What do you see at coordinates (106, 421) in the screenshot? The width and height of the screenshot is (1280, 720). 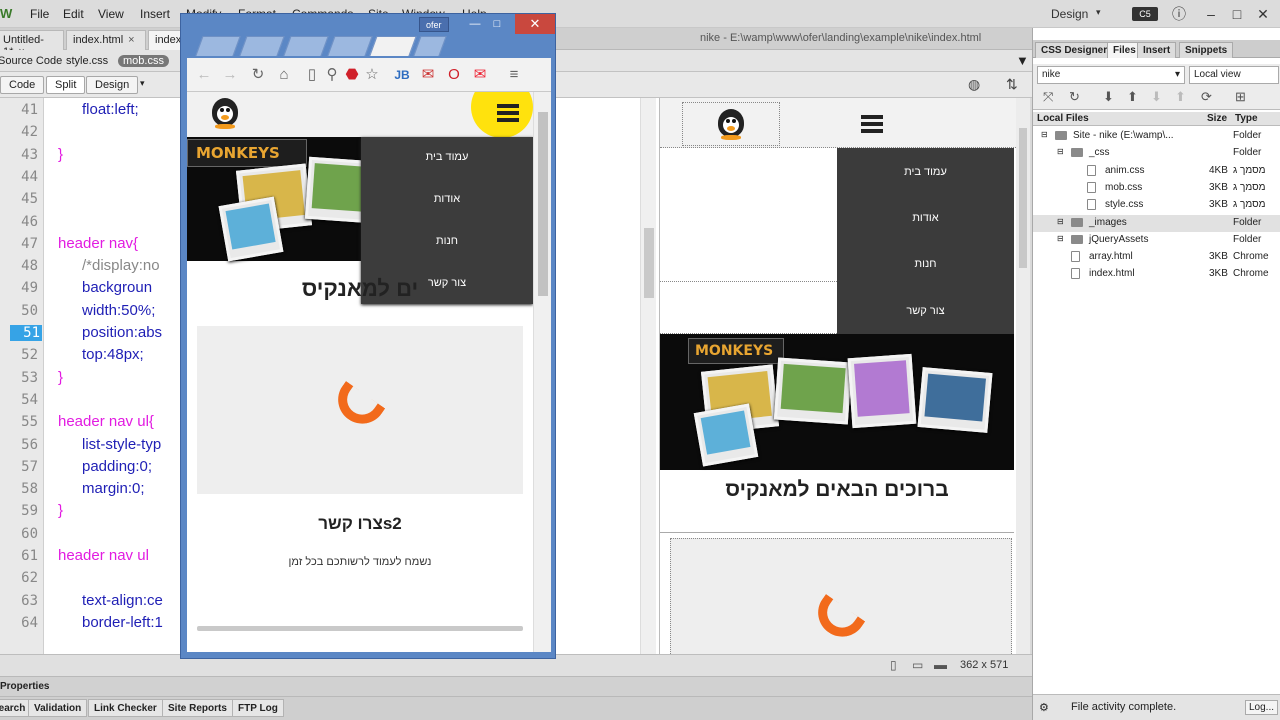 I see `code-line: header nav ul{` at bounding box center [106, 421].